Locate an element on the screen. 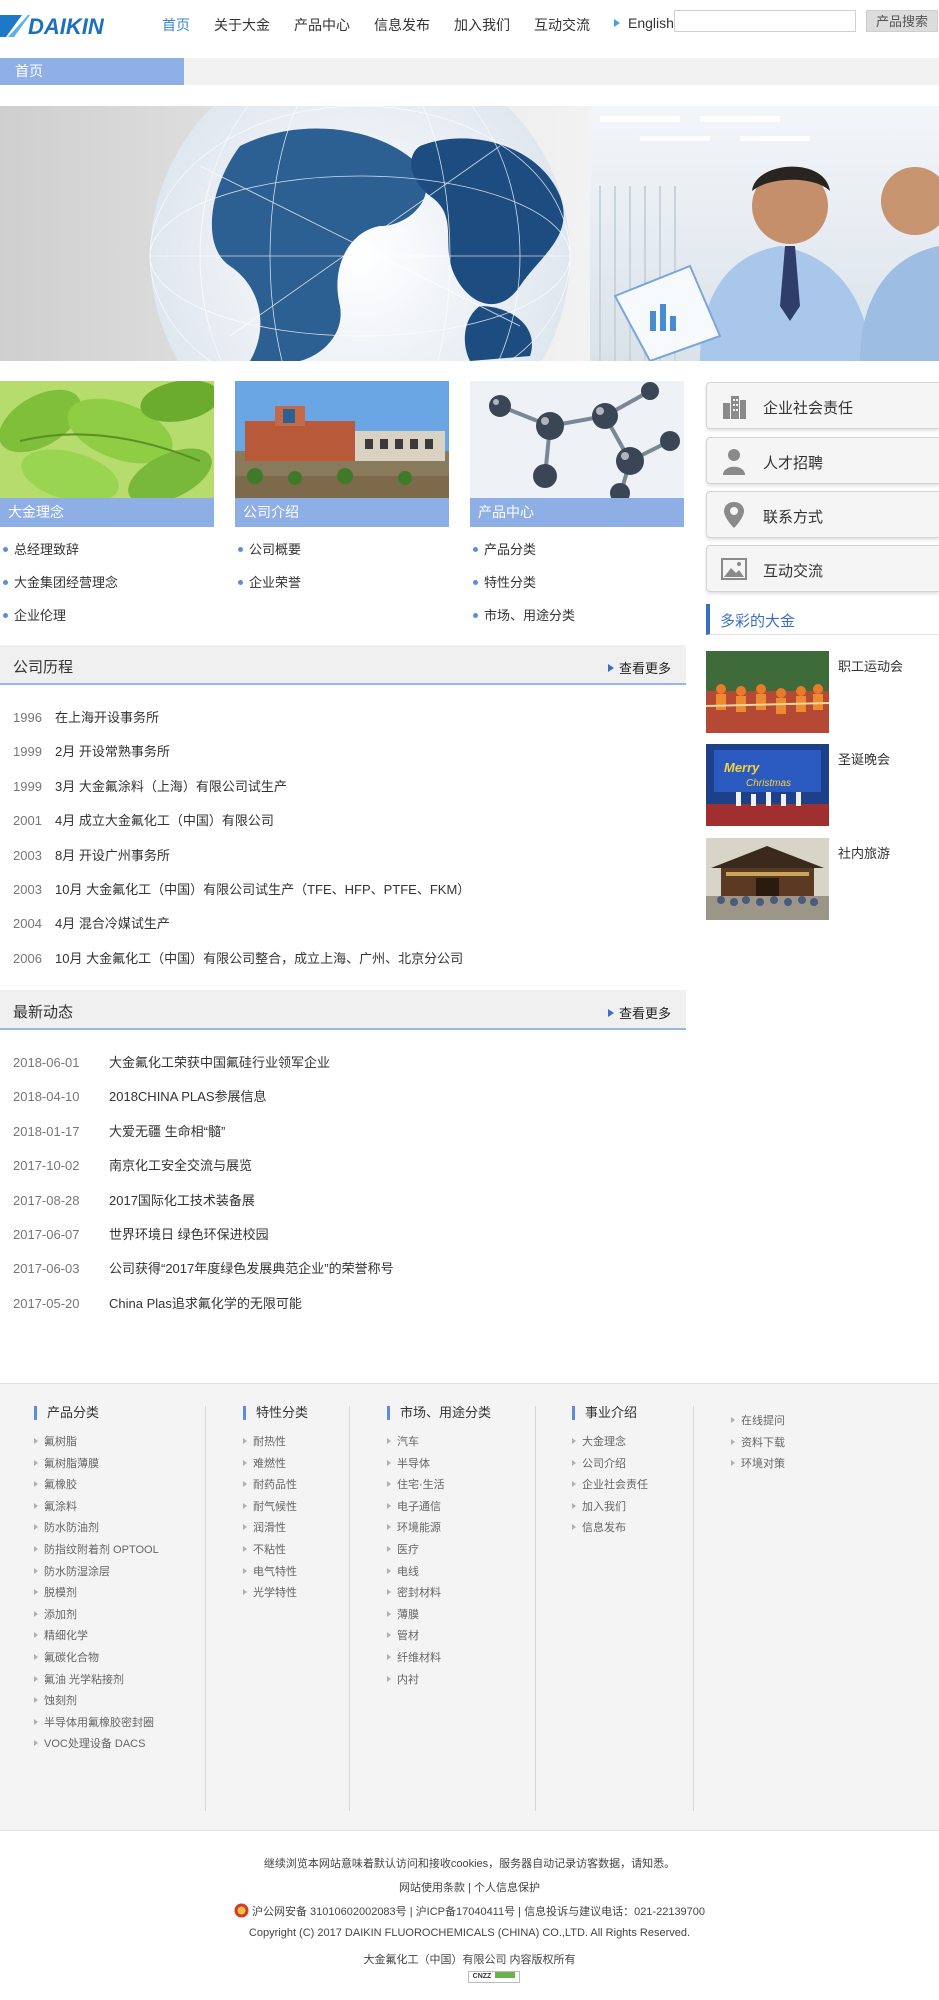 The width and height of the screenshot is (939, 2000). footer-link: 环境能源 is located at coordinates (439, 1532).